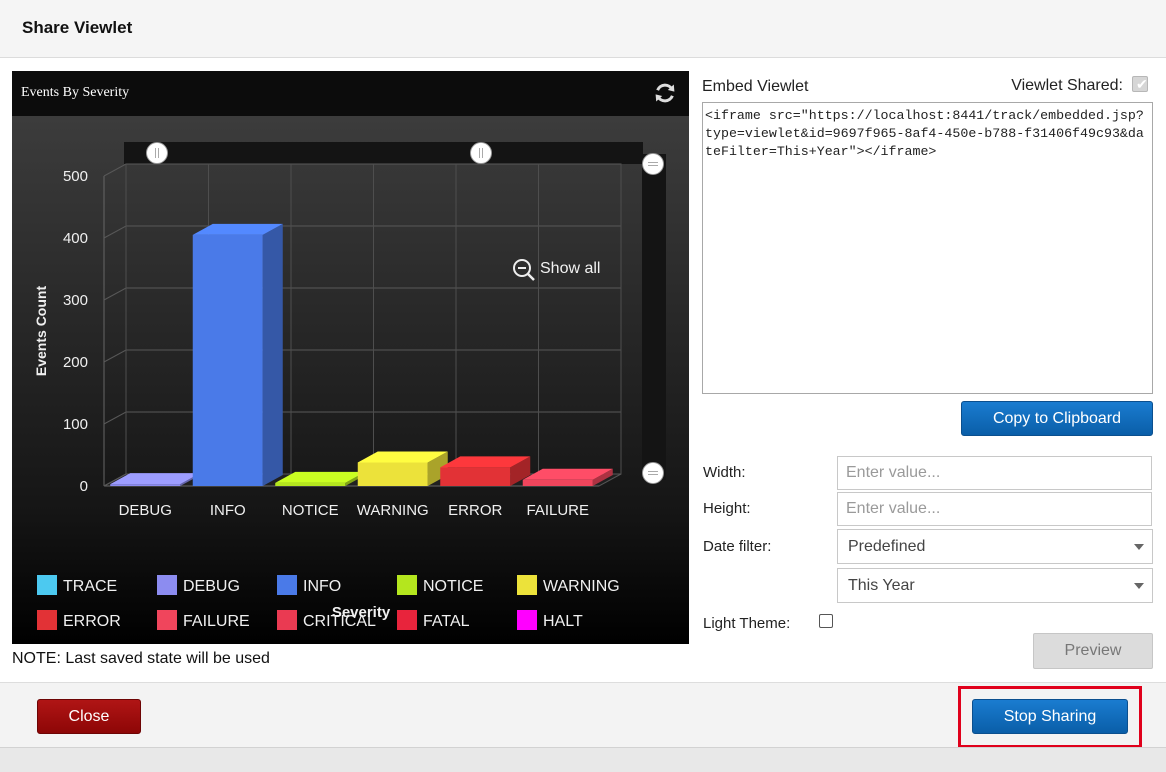 The width and height of the screenshot is (1166, 772). What do you see at coordinates (1093, 651) in the screenshot?
I see `preview-button: Preview` at bounding box center [1093, 651].